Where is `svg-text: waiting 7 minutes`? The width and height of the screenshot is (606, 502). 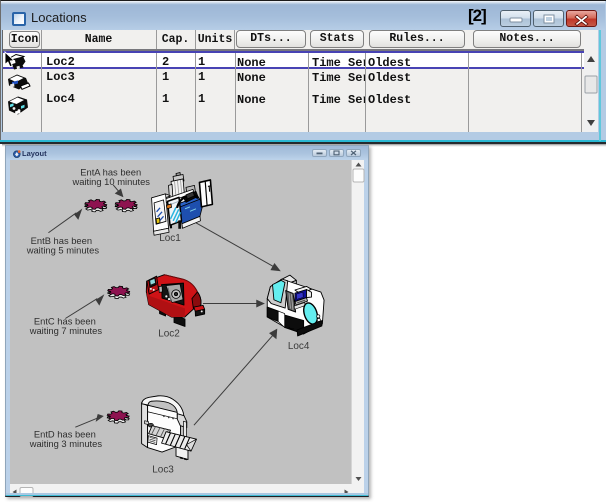
svg-text: waiting 7 minutes is located at coordinates (66, 331).